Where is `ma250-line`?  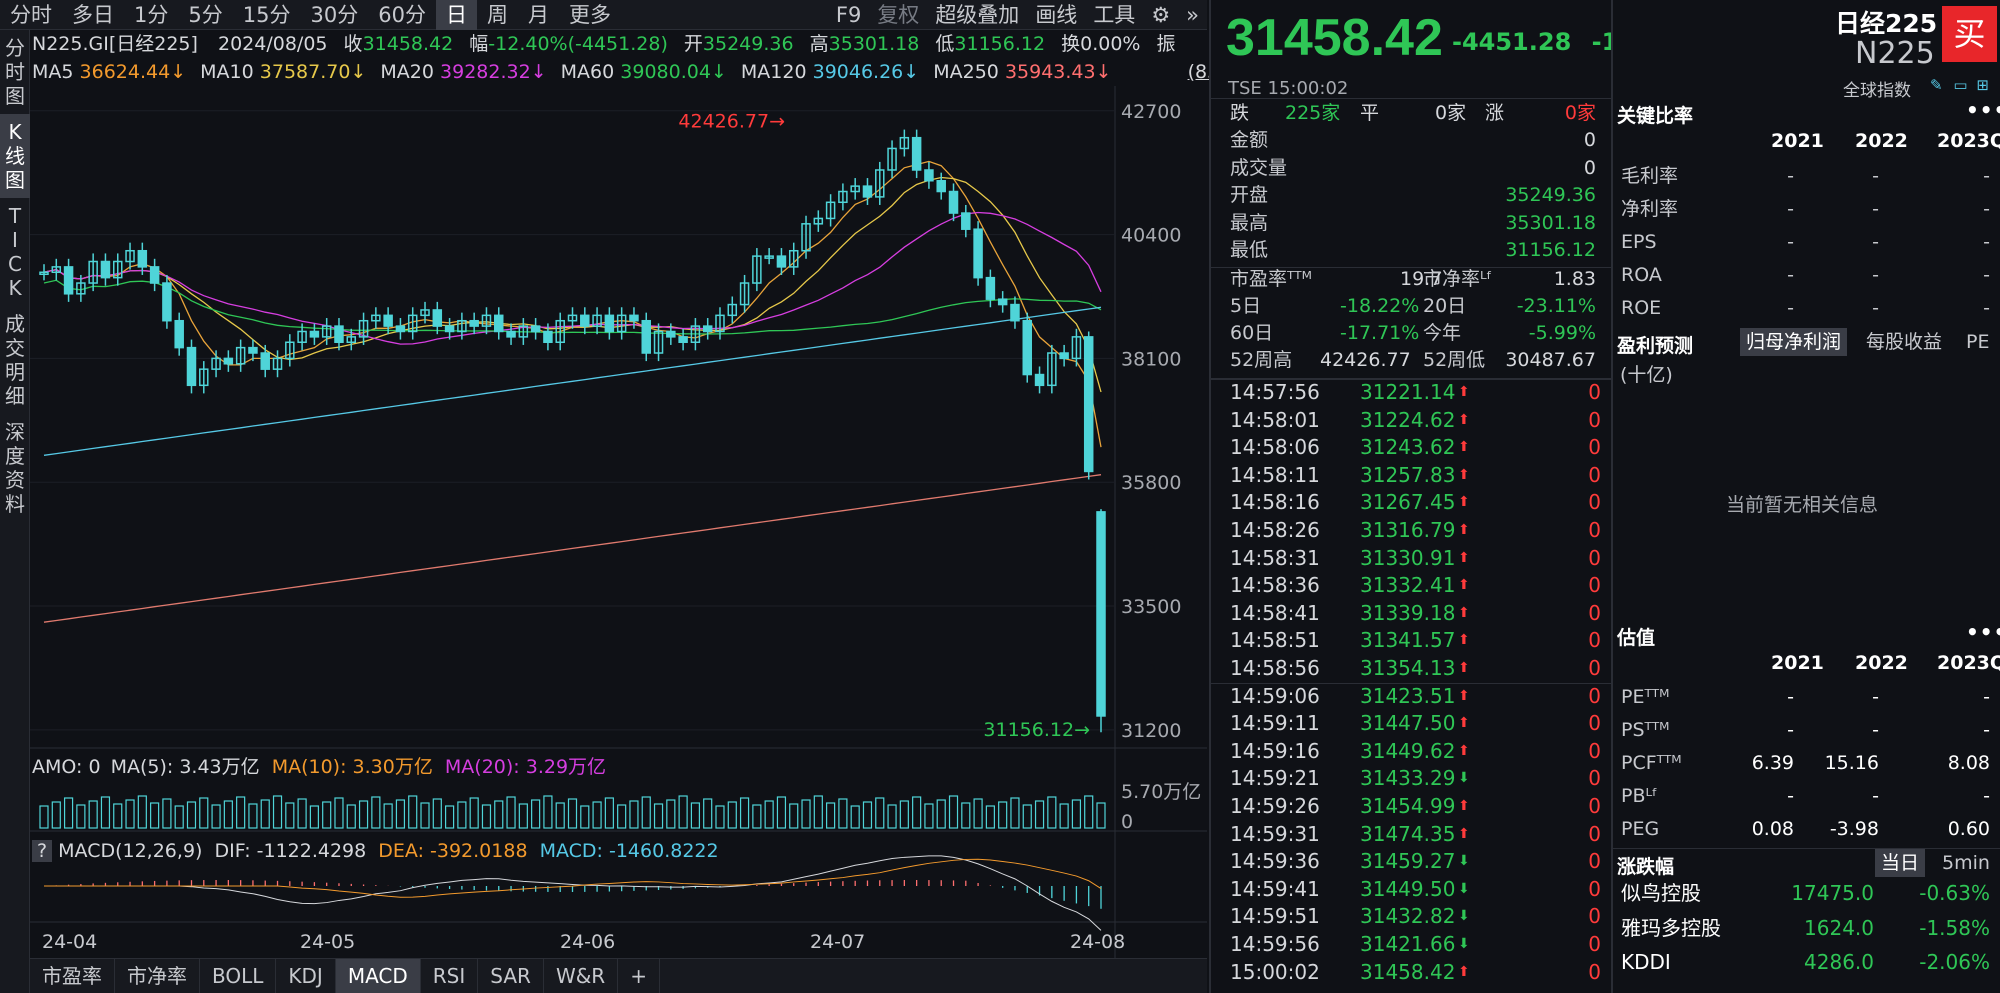
ma250-line is located at coordinates (572, 548).